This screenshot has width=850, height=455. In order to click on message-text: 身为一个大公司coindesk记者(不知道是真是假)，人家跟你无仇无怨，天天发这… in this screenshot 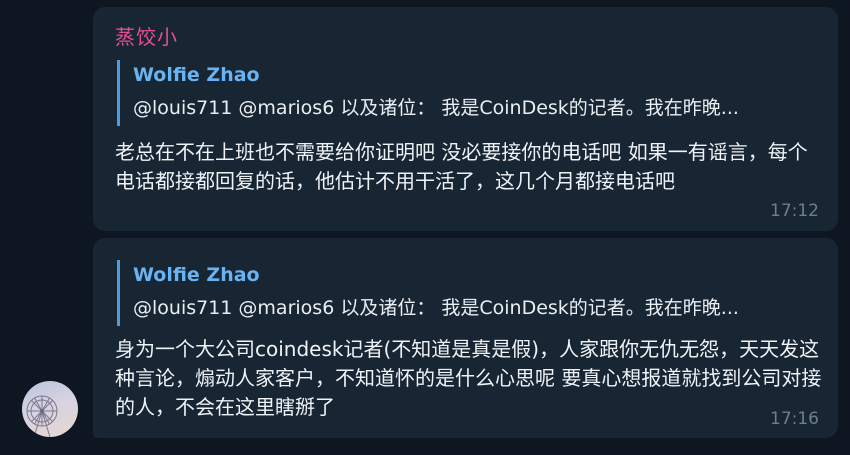, I will do `click(468, 378)`.